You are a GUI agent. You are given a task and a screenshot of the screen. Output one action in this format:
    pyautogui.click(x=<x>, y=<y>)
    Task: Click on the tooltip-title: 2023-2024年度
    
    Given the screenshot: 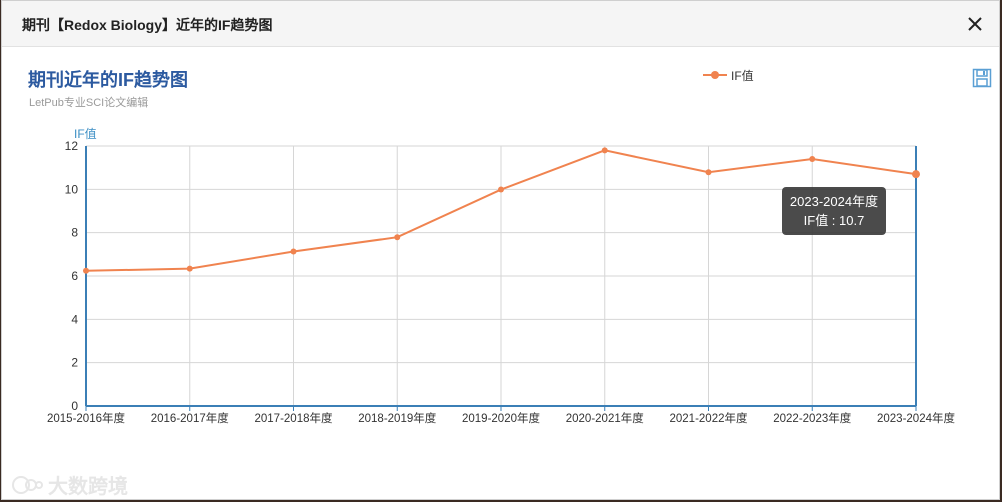 What is the action you would take?
    pyautogui.click(x=834, y=201)
    